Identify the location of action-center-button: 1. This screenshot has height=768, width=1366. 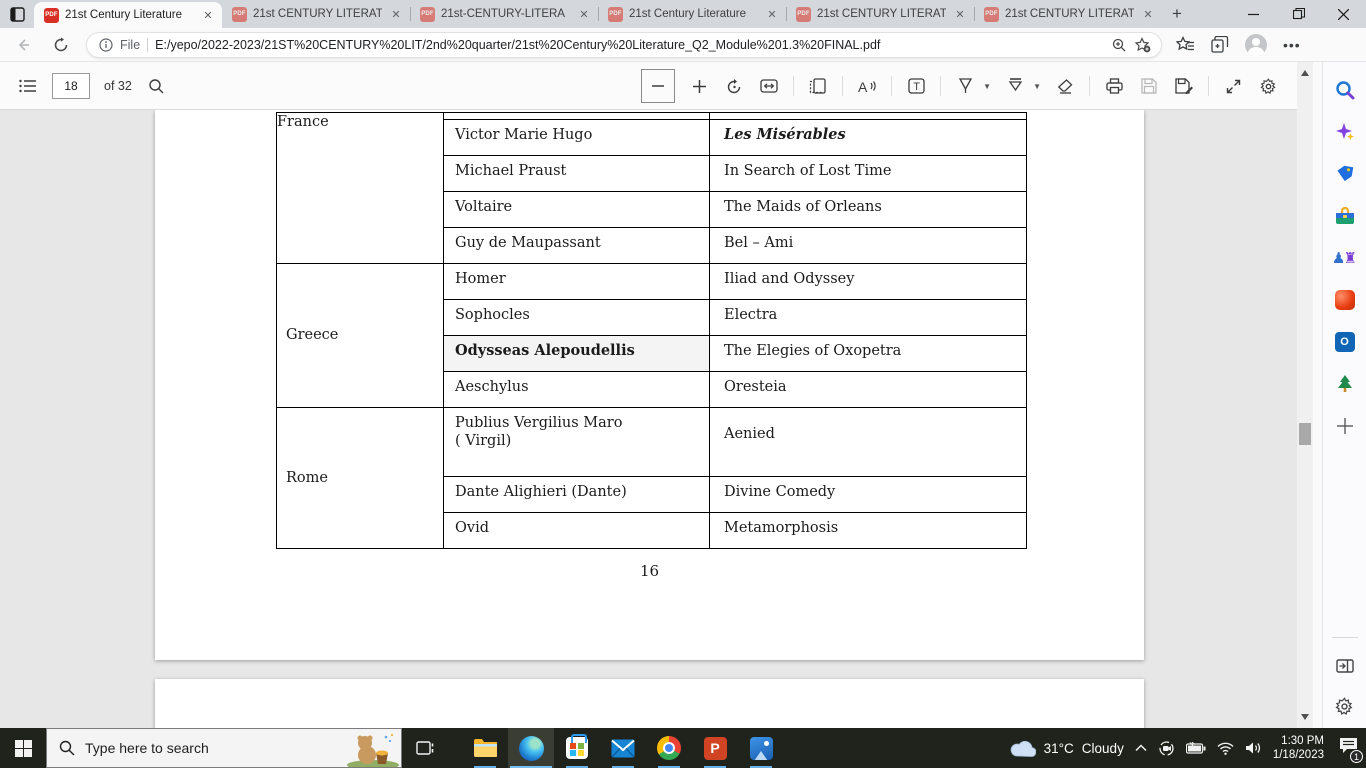
(1351, 750).